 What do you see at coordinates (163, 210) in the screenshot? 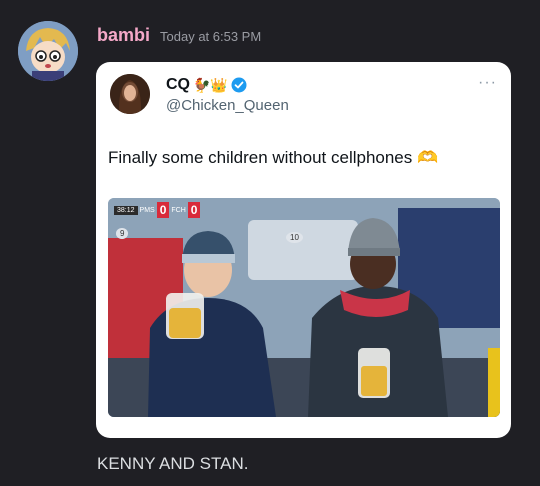
I see `score-home: 0` at bounding box center [163, 210].